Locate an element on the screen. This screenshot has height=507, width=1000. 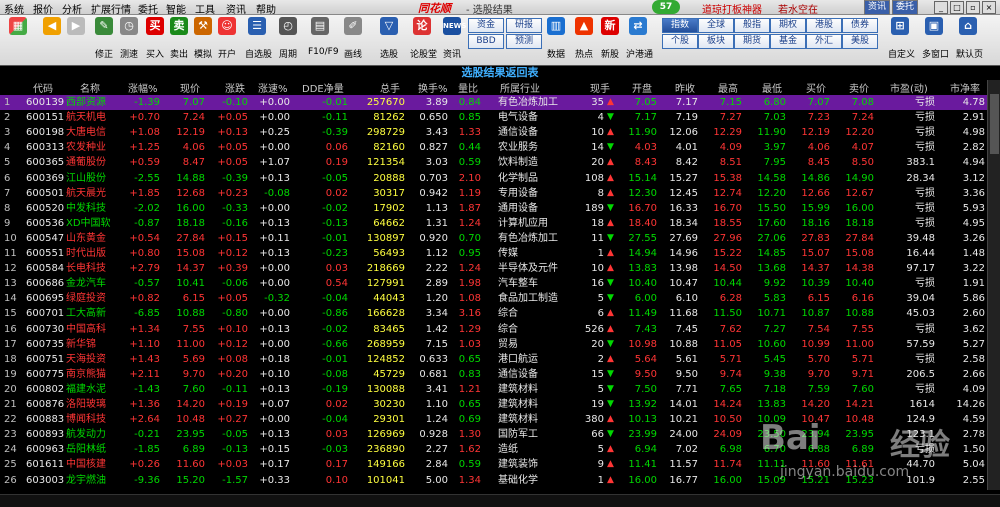
fix-button: ✎ 修正 is located at coordinates (104, 38).